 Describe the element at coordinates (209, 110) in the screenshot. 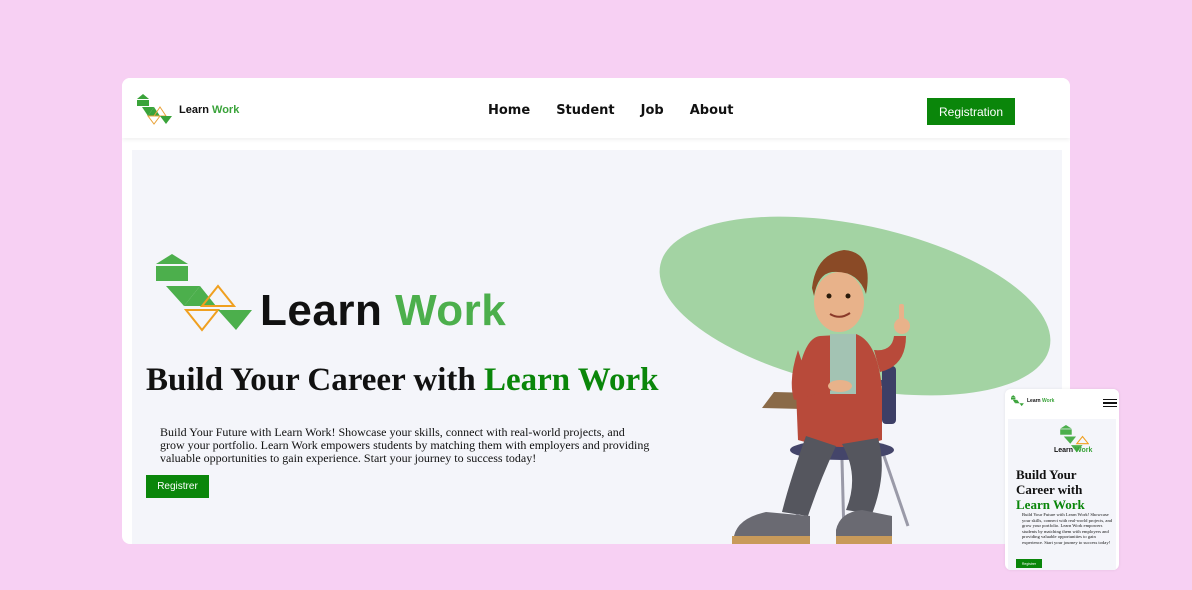

I see `nav-logo-text: Learn Work` at that location.